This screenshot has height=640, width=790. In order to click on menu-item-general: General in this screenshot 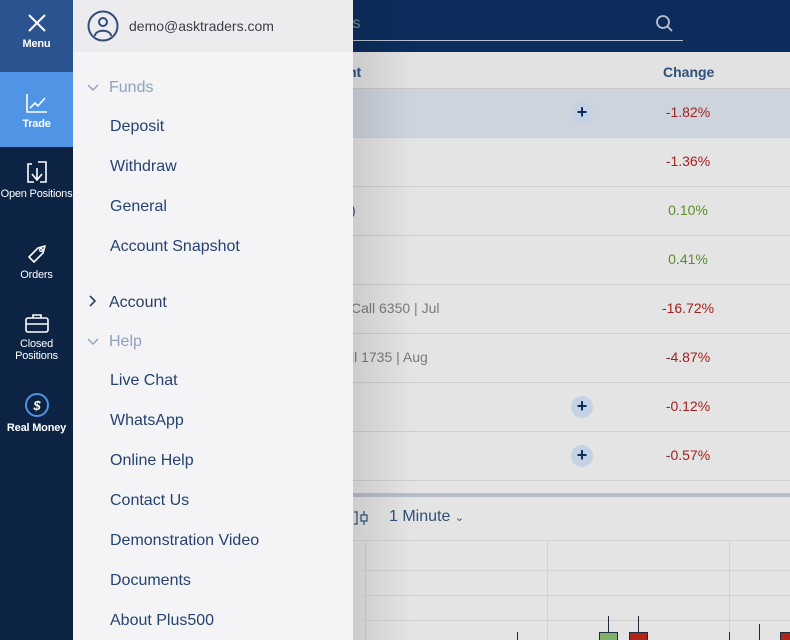, I will do `click(138, 207)`.